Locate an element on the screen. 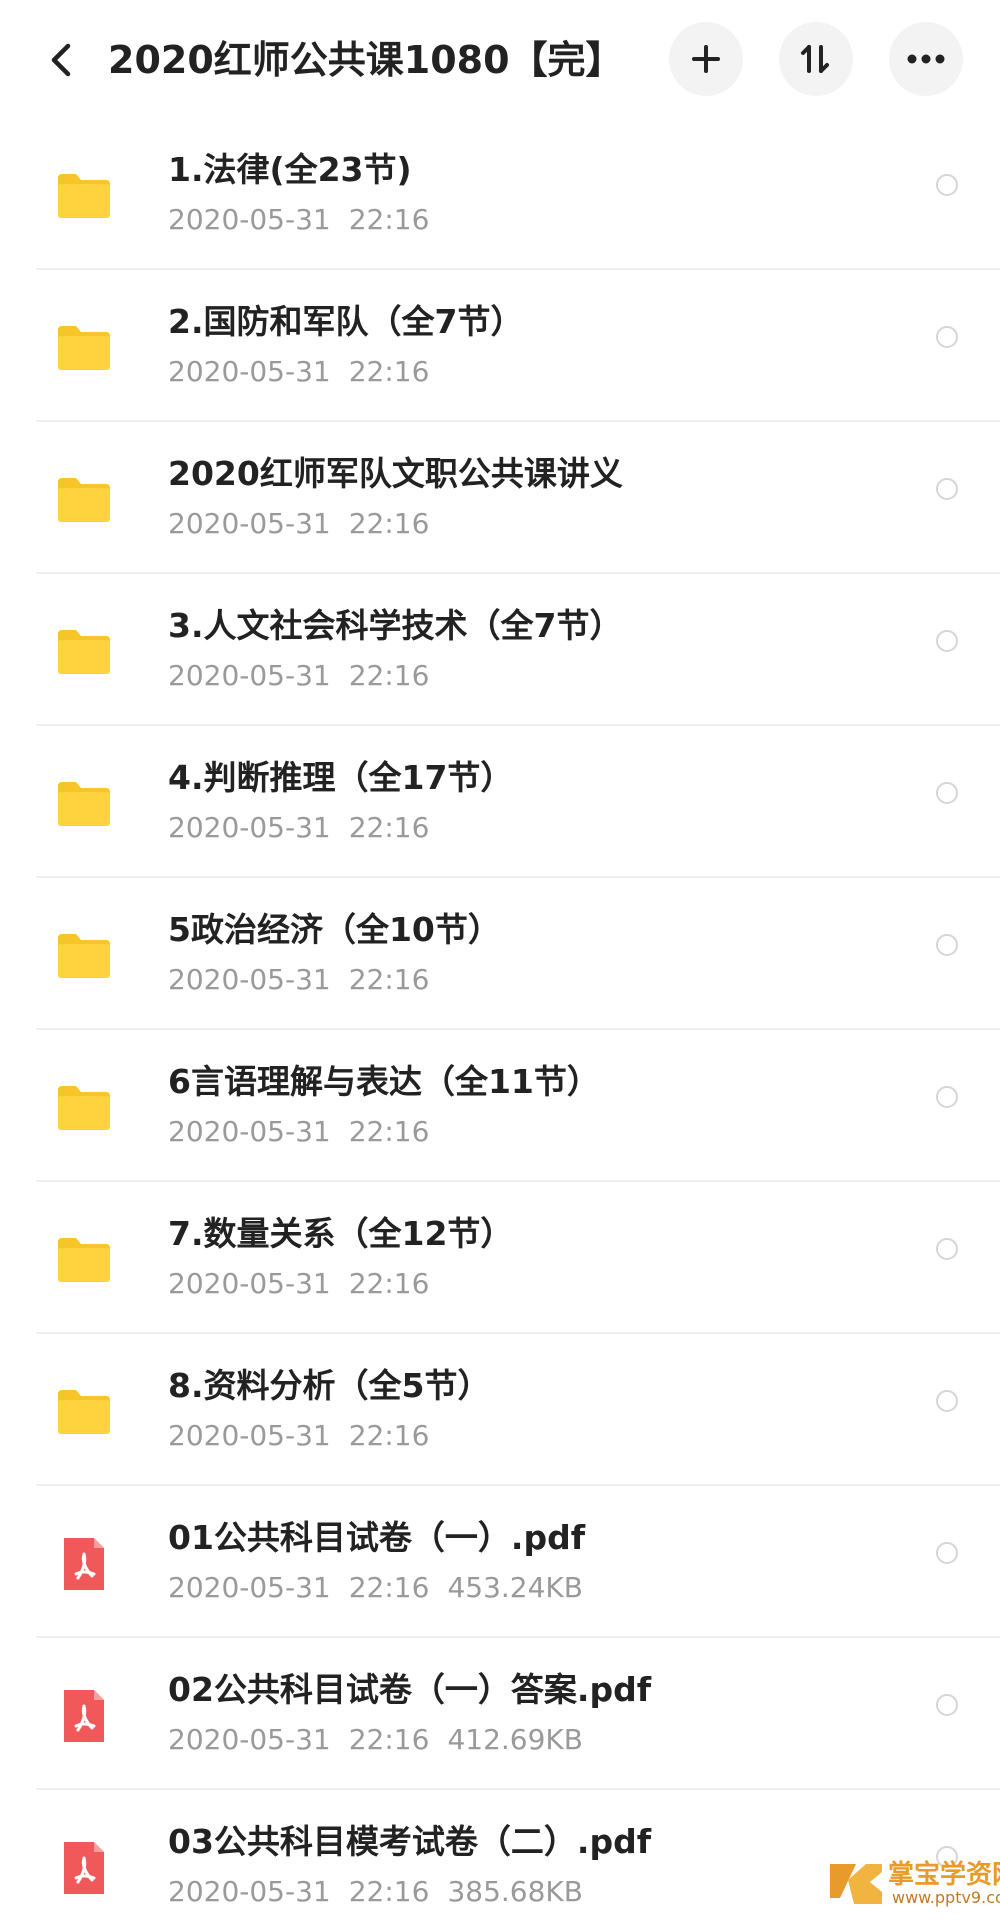 Image resolution: width=1000 pixels, height=1920 pixels. more-horizontal-icon is located at coordinates (926, 59).